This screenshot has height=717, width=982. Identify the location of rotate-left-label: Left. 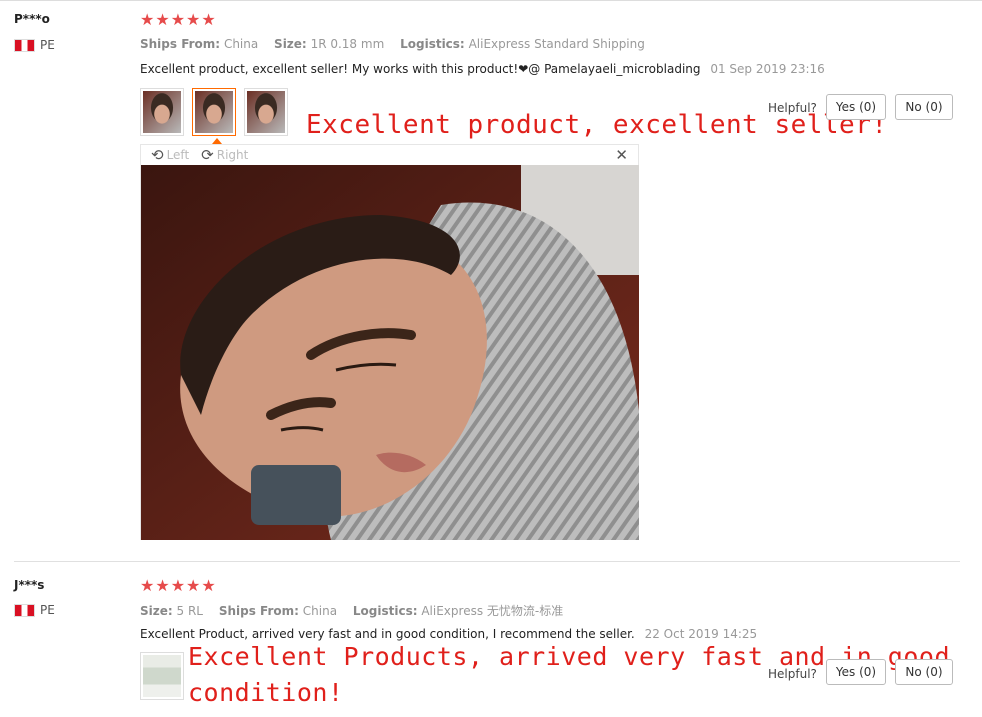
(178, 155).